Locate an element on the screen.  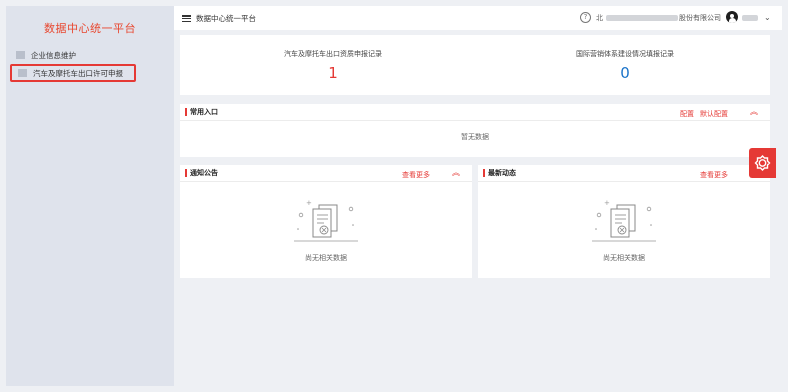
notices-panel: 通知公告 查看更多 ︽ + 尚无相关数据 is located at coordinates (326, 221).